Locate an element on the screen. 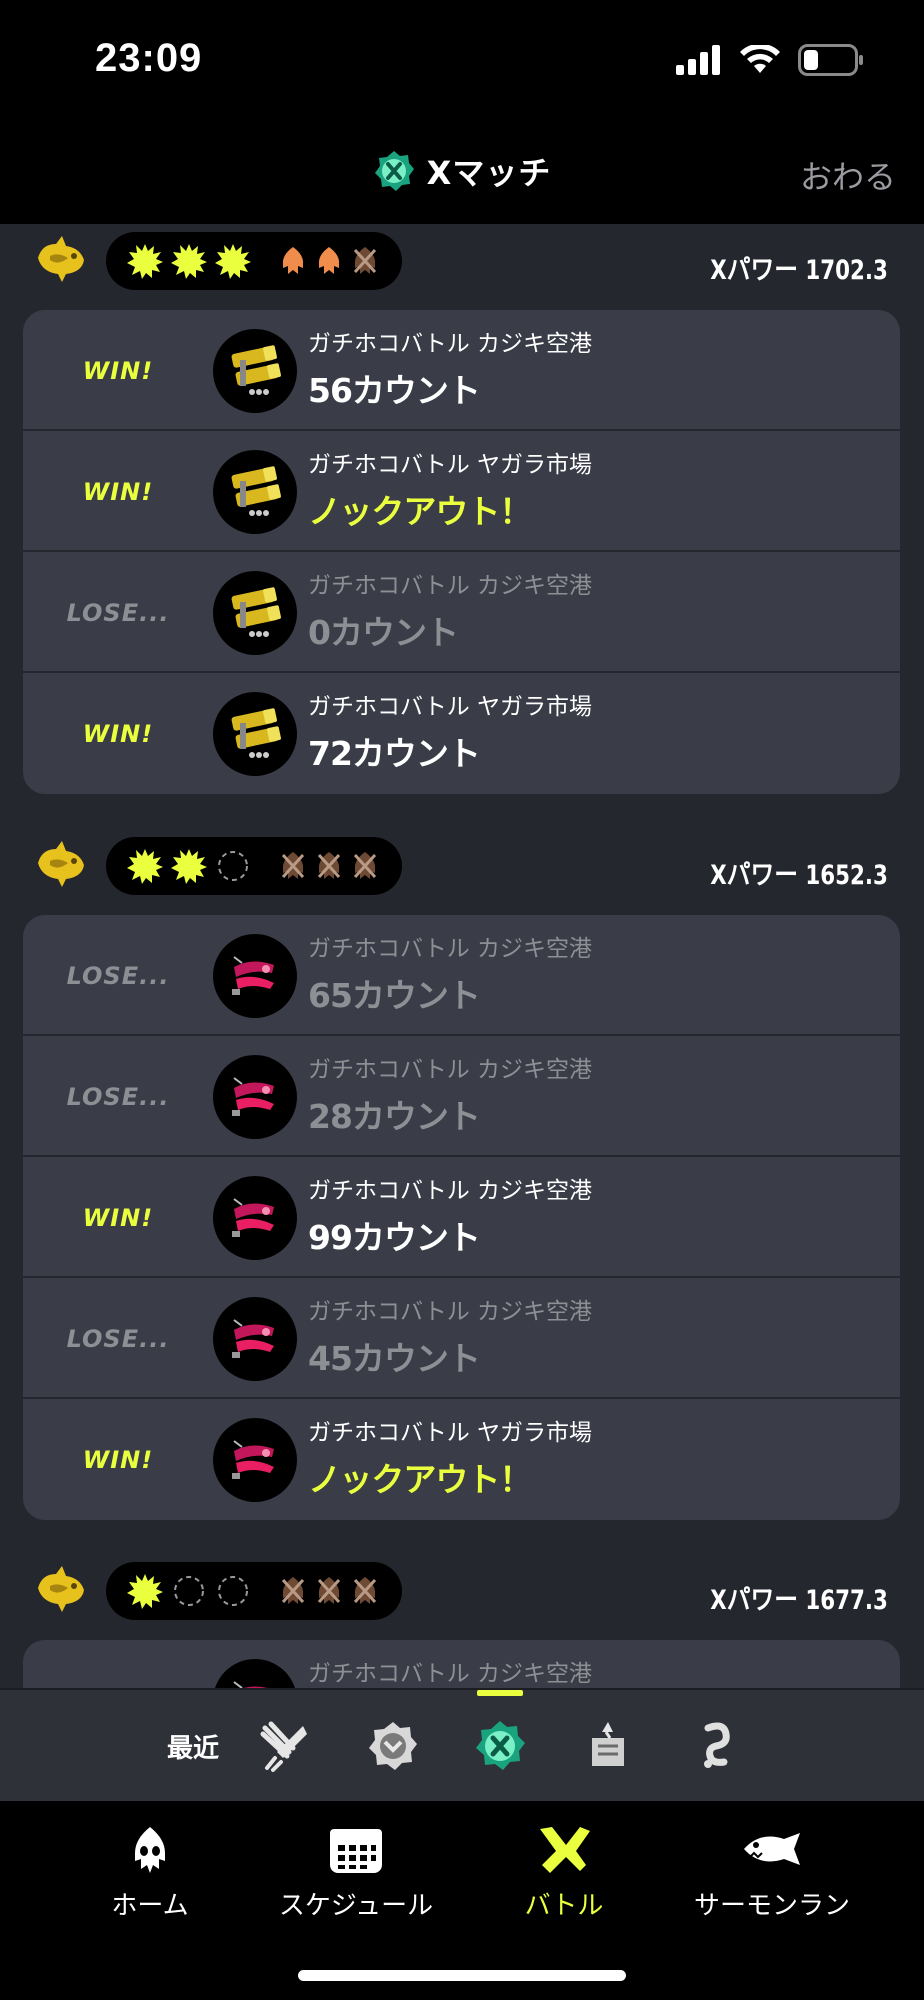 This screenshot has height=2000, width=924. battle-row: WIN! ガチホコバトル ヤガラ市場 72カウント is located at coordinates (461, 733).